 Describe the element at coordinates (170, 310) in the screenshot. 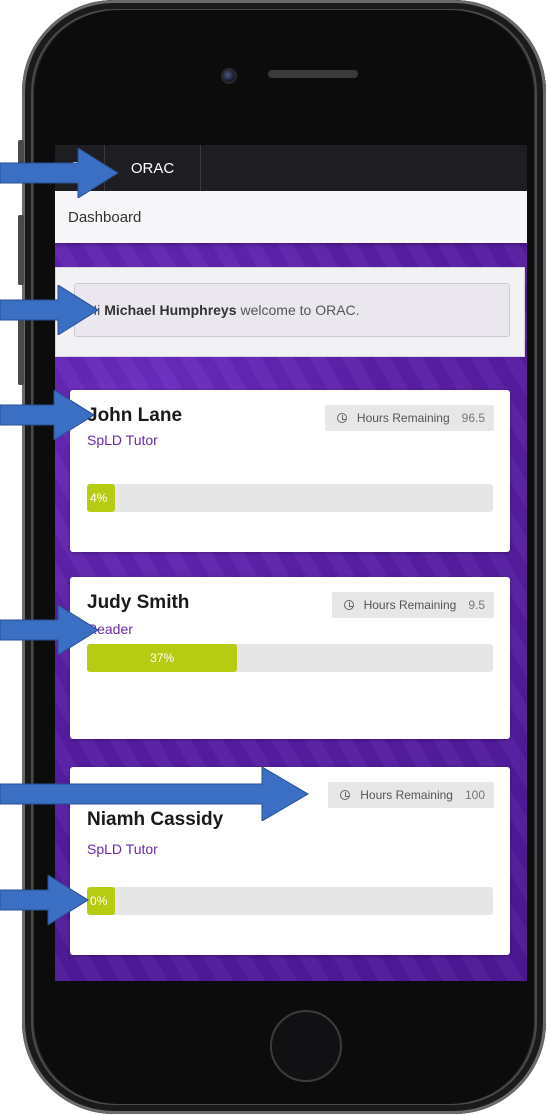

I see `welcome-user-name: Michael Humphreys` at that location.